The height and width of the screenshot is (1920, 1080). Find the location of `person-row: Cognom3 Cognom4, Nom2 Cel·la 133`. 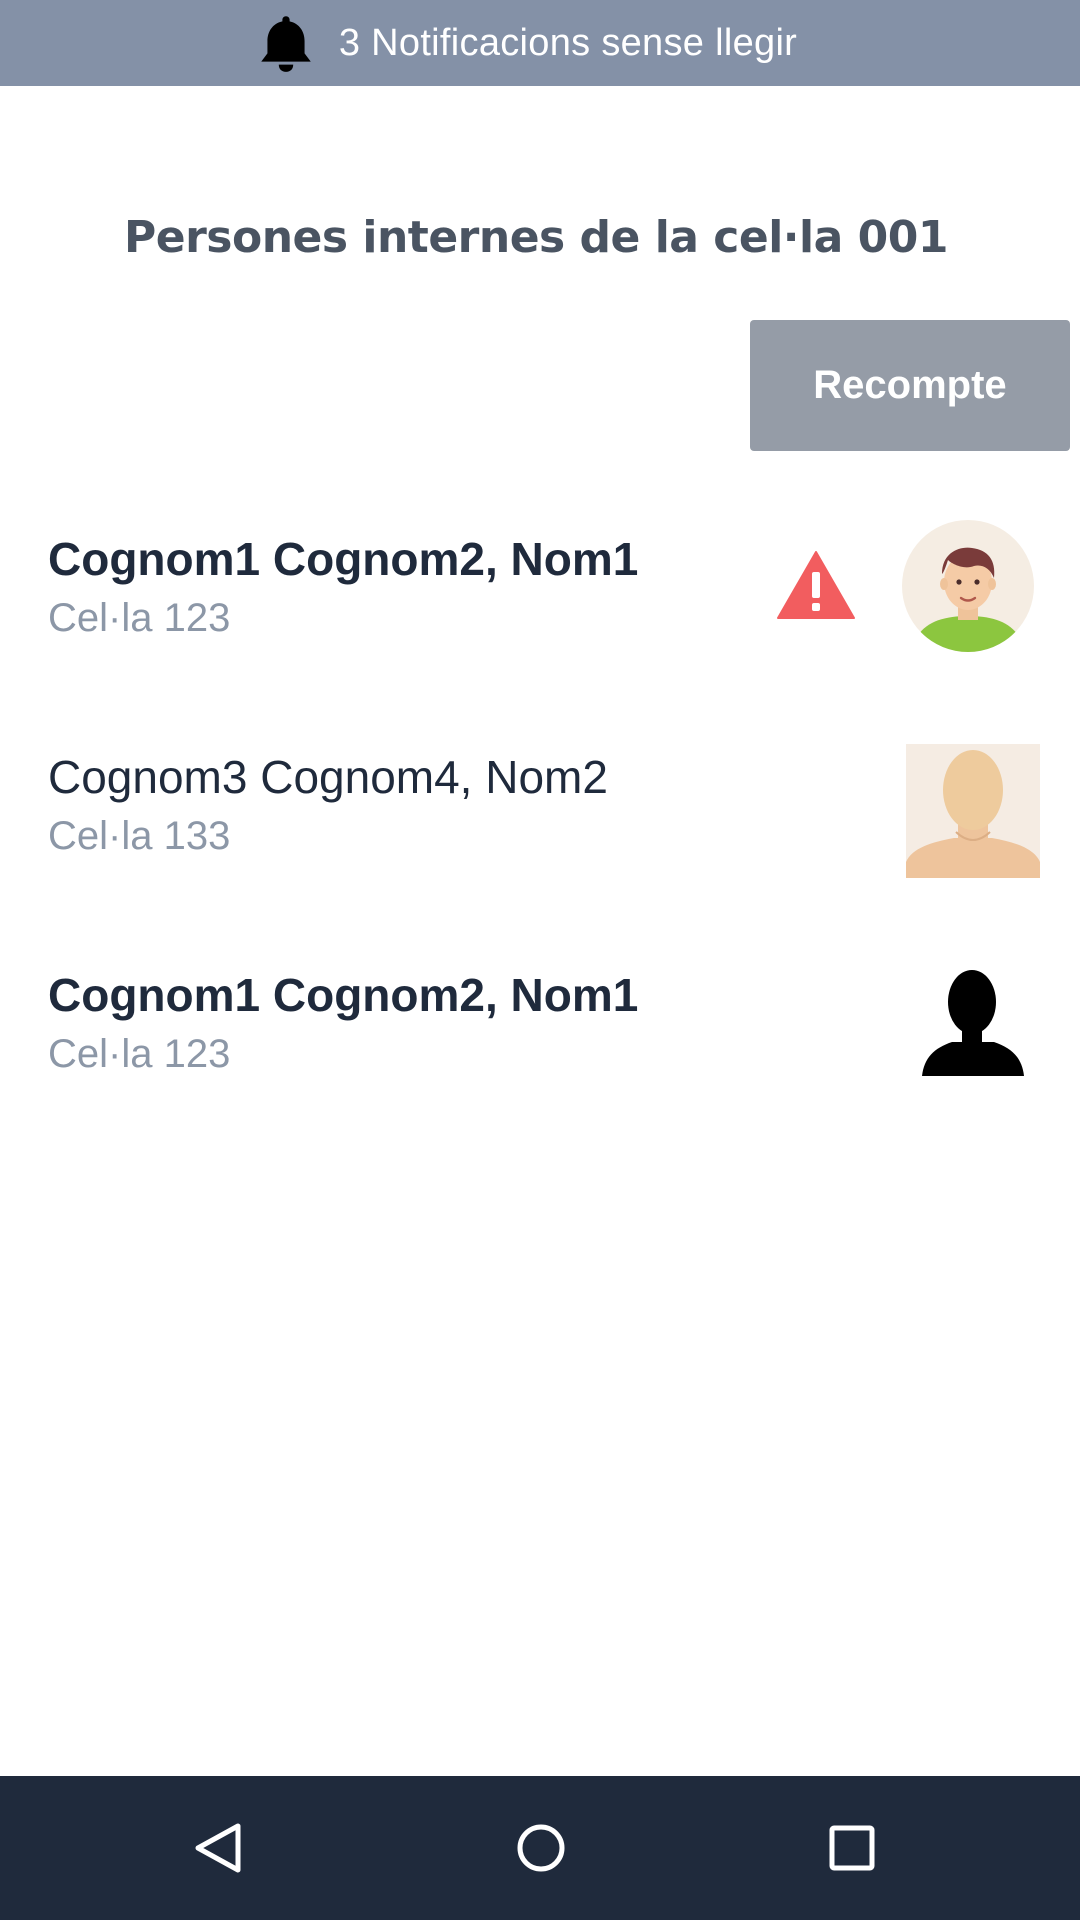

person-row: Cognom3 Cognom4, Nom2 Cel·la 133 is located at coordinates (540, 822).